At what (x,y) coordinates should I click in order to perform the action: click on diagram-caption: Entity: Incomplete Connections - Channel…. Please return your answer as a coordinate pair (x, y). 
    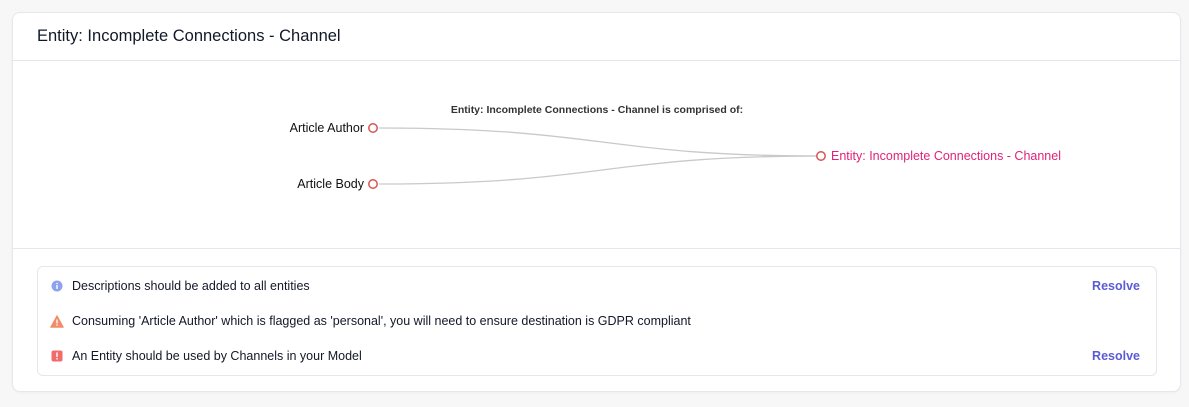
    Looking at the image, I should click on (597, 110).